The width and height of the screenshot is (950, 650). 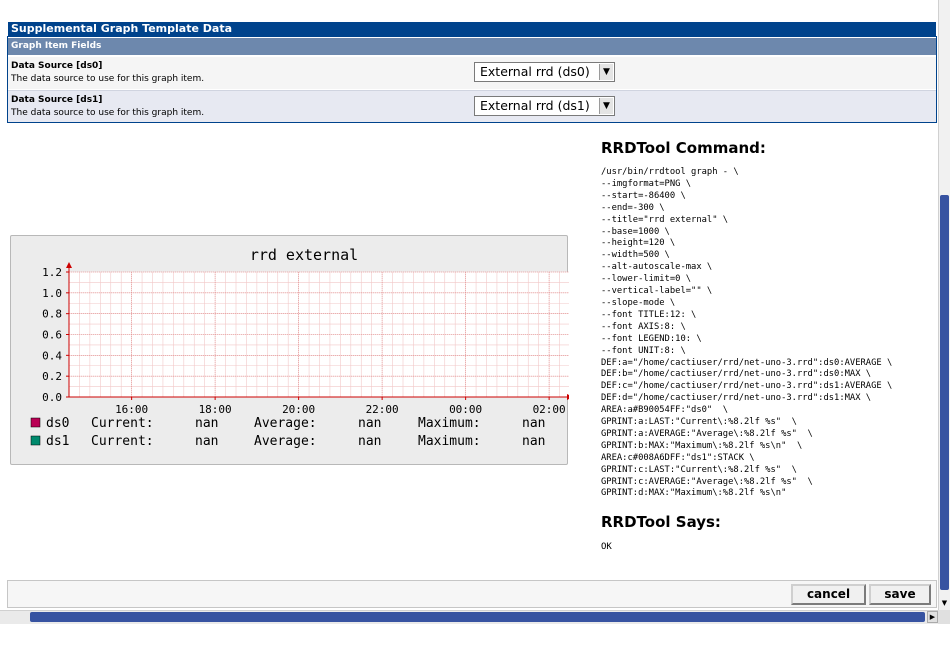 What do you see at coordinates (69, 265) in the screenshot?
I see `y-axis-arrow-icon` at bounding box center [69, 265].